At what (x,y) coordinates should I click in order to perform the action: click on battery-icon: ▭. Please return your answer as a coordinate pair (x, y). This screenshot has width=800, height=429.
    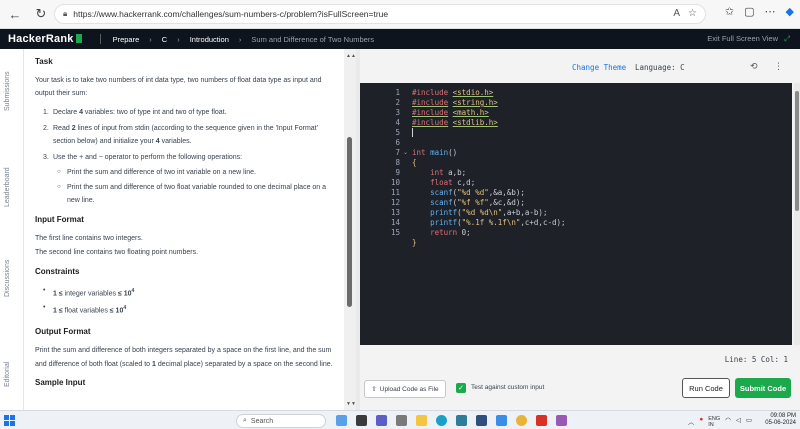
    Looking at the image, I should click on (749, 422).